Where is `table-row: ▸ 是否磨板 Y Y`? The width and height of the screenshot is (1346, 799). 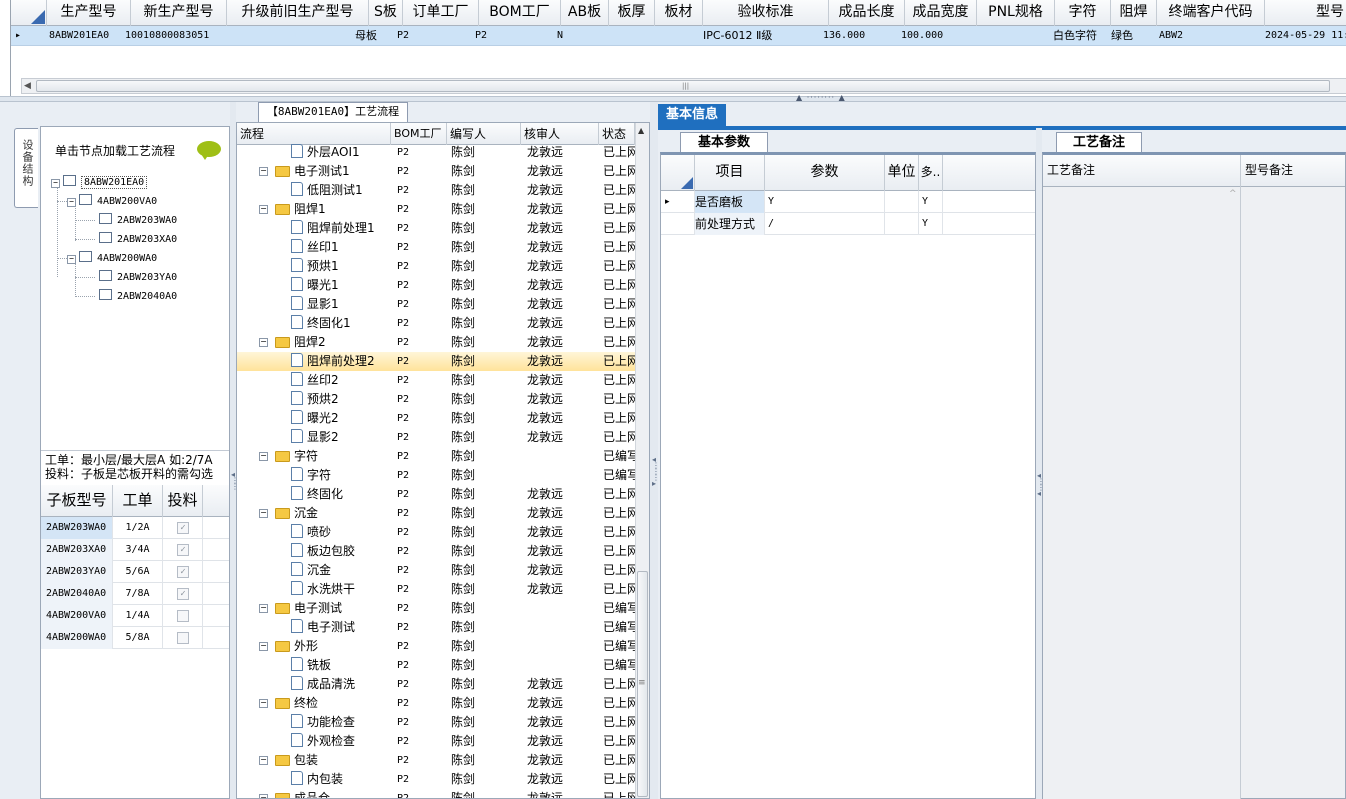 table-row: ▸ 是否磨板 Y Y is located at coordinates (848, 202).